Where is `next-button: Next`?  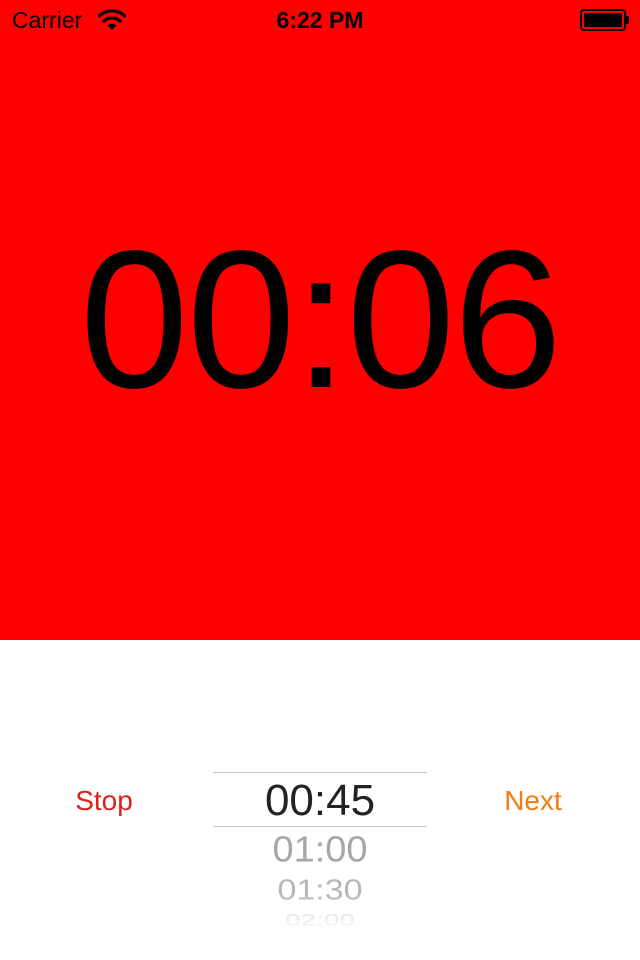 next-button: Next is located at coordinates (533, 801).